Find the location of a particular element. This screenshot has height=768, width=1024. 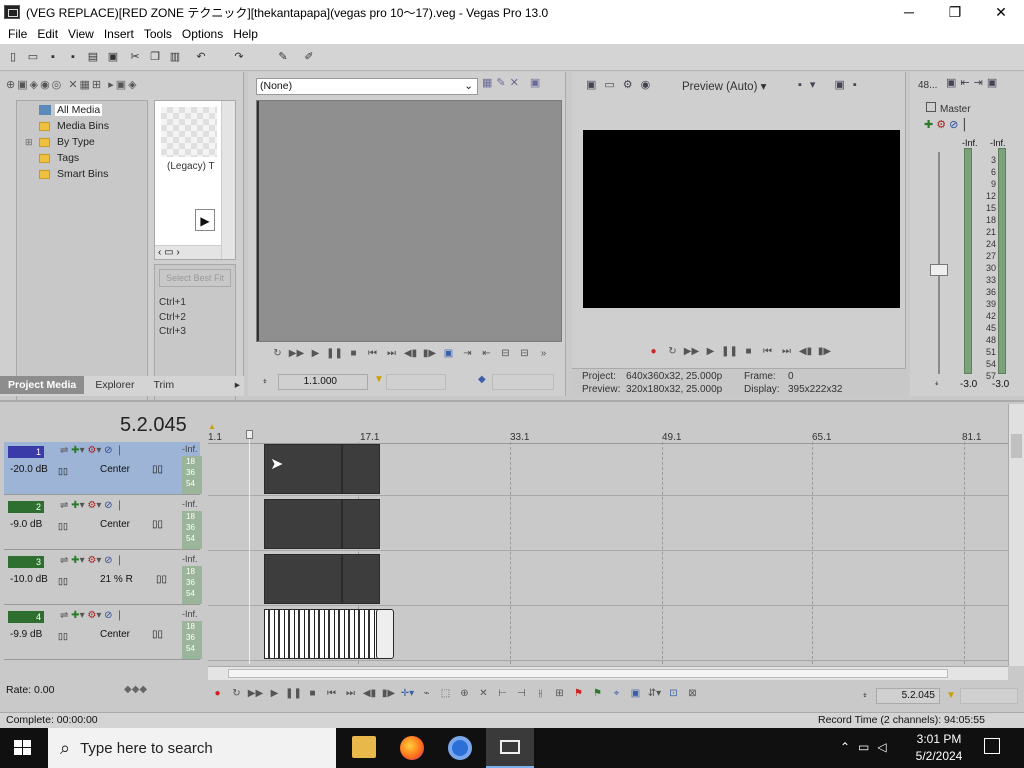

media-thumbnail is located at coordinates (189, 132).